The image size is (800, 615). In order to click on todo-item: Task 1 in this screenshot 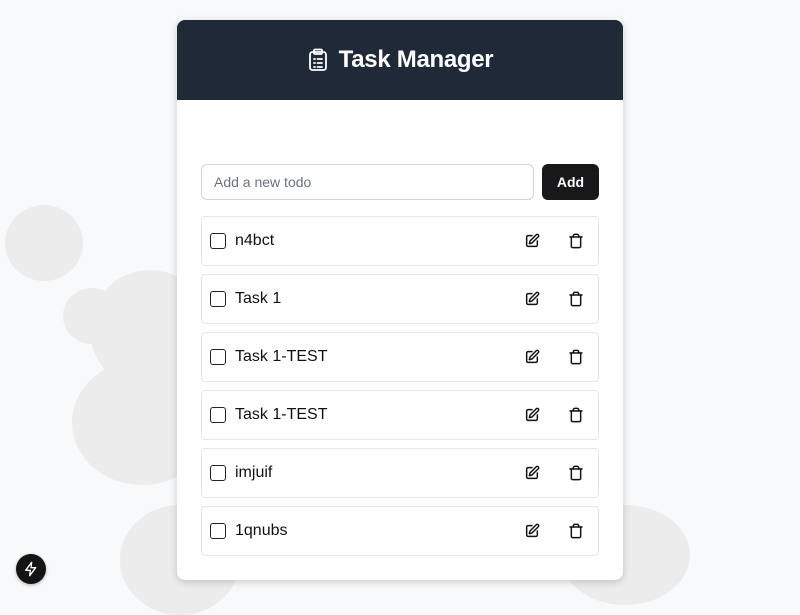, I will do `click(400, 299)`.